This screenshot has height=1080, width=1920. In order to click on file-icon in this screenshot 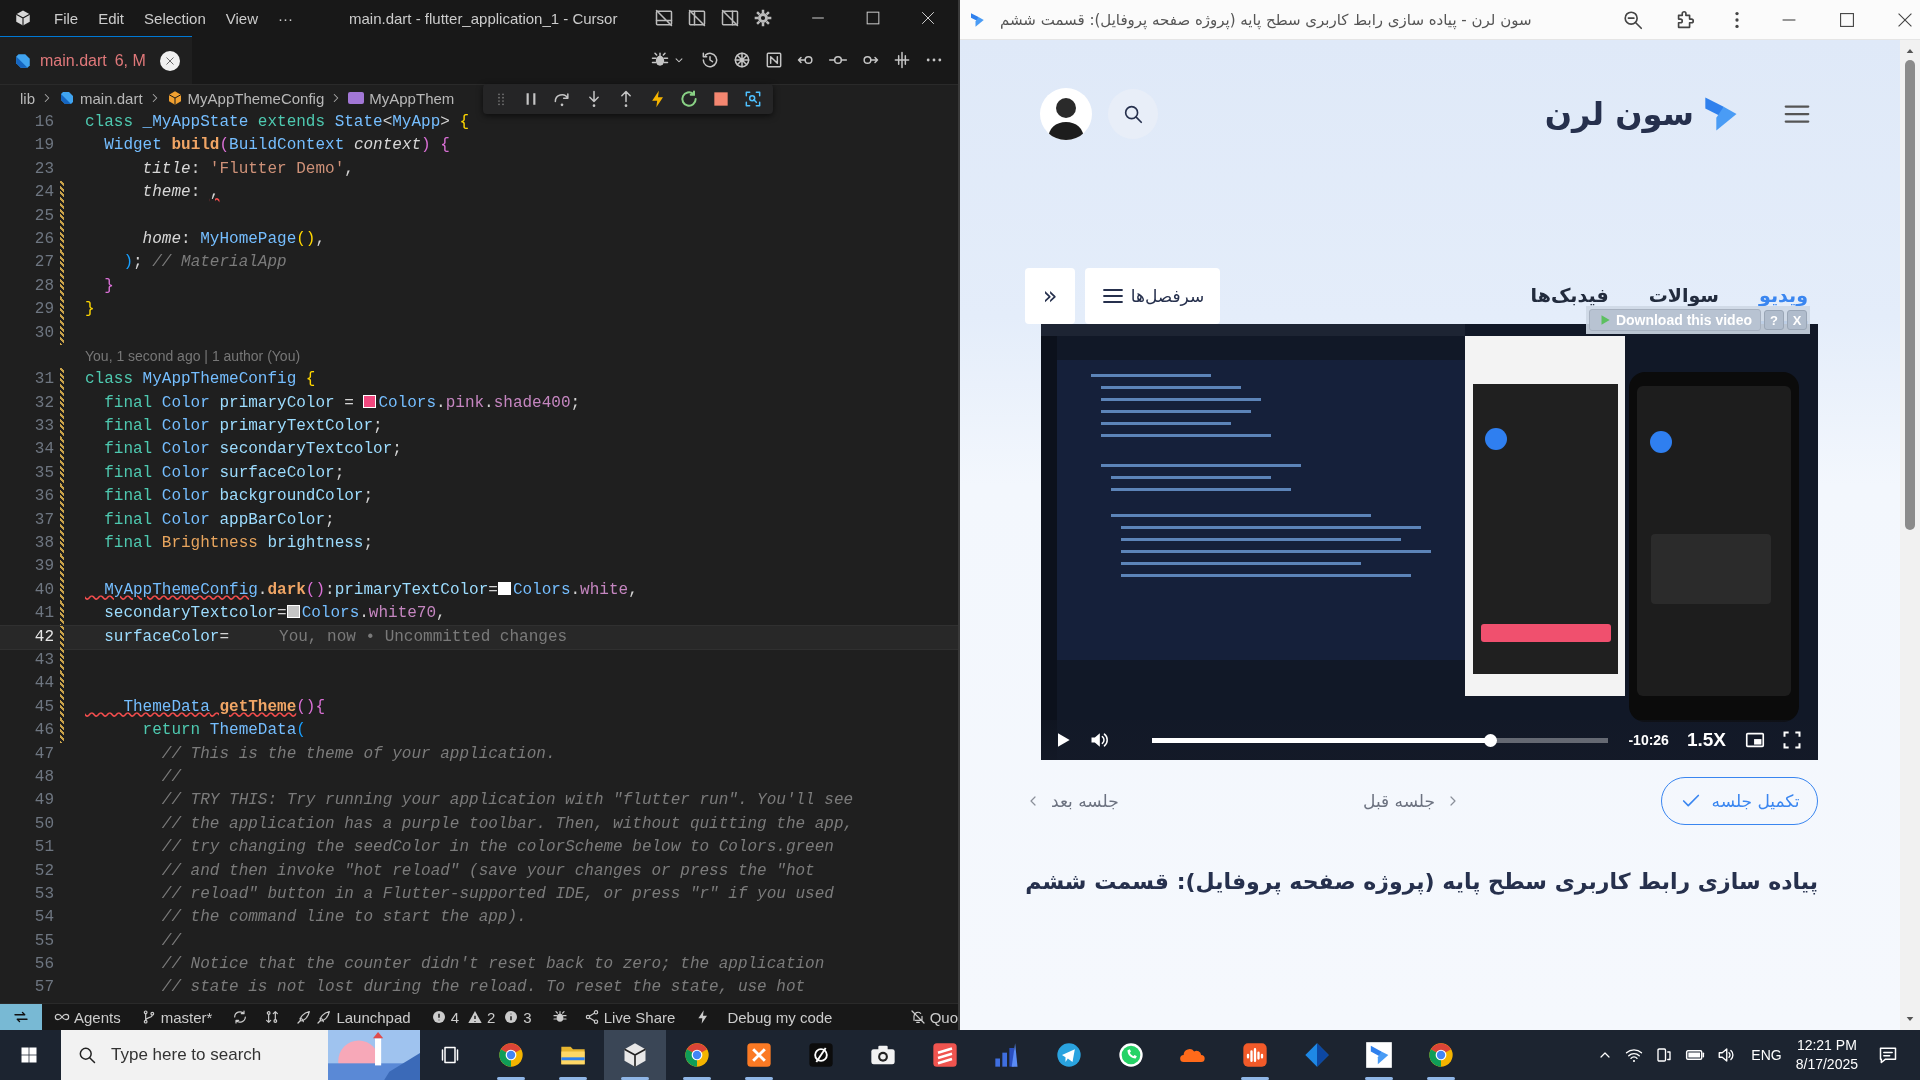, I will do `click(23, 60)`.